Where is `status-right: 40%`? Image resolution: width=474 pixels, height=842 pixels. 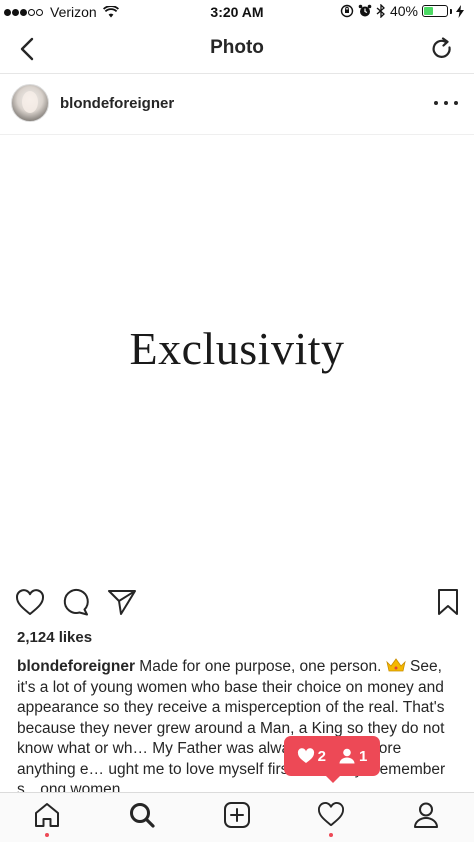 status-right: 40% is located at coordinates (404, 11).